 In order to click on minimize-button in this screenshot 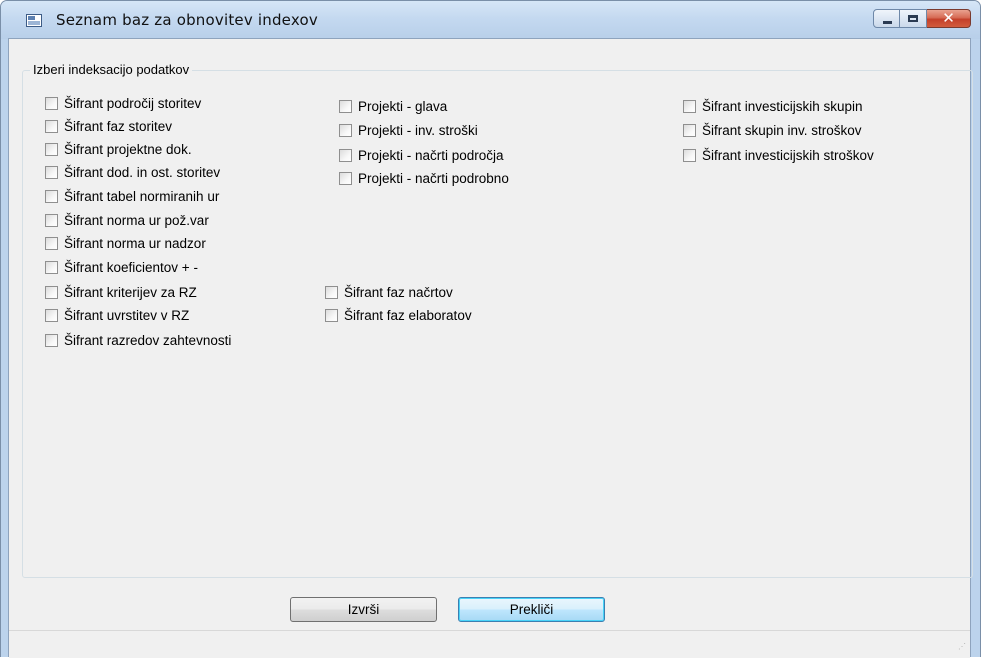, I will do `click(886, 18)`.